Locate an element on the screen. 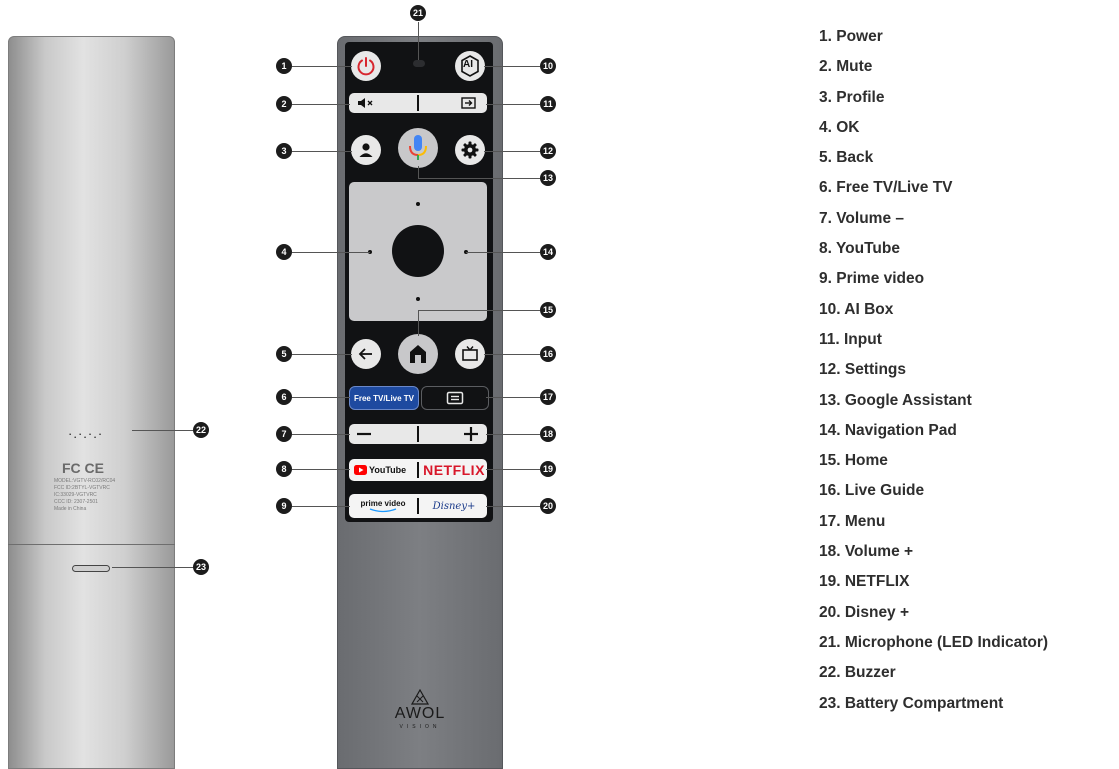  volume-plus-button is located at coordinates (471, 434).